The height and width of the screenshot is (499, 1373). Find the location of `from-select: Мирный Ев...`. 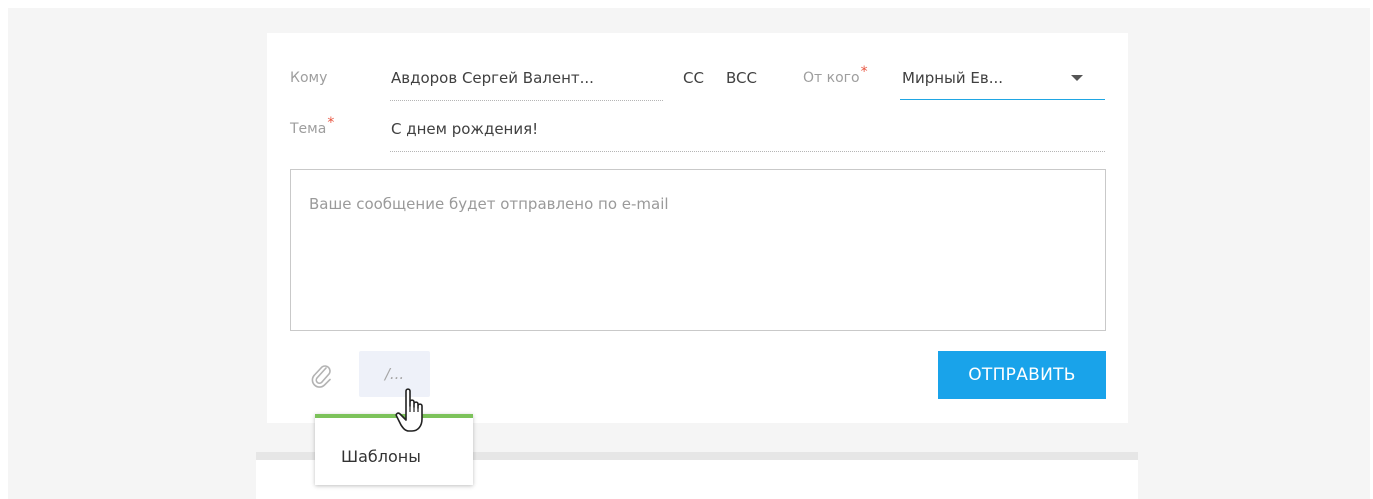

from-select: Мирный Ев... is located at coordinates (973, 78).